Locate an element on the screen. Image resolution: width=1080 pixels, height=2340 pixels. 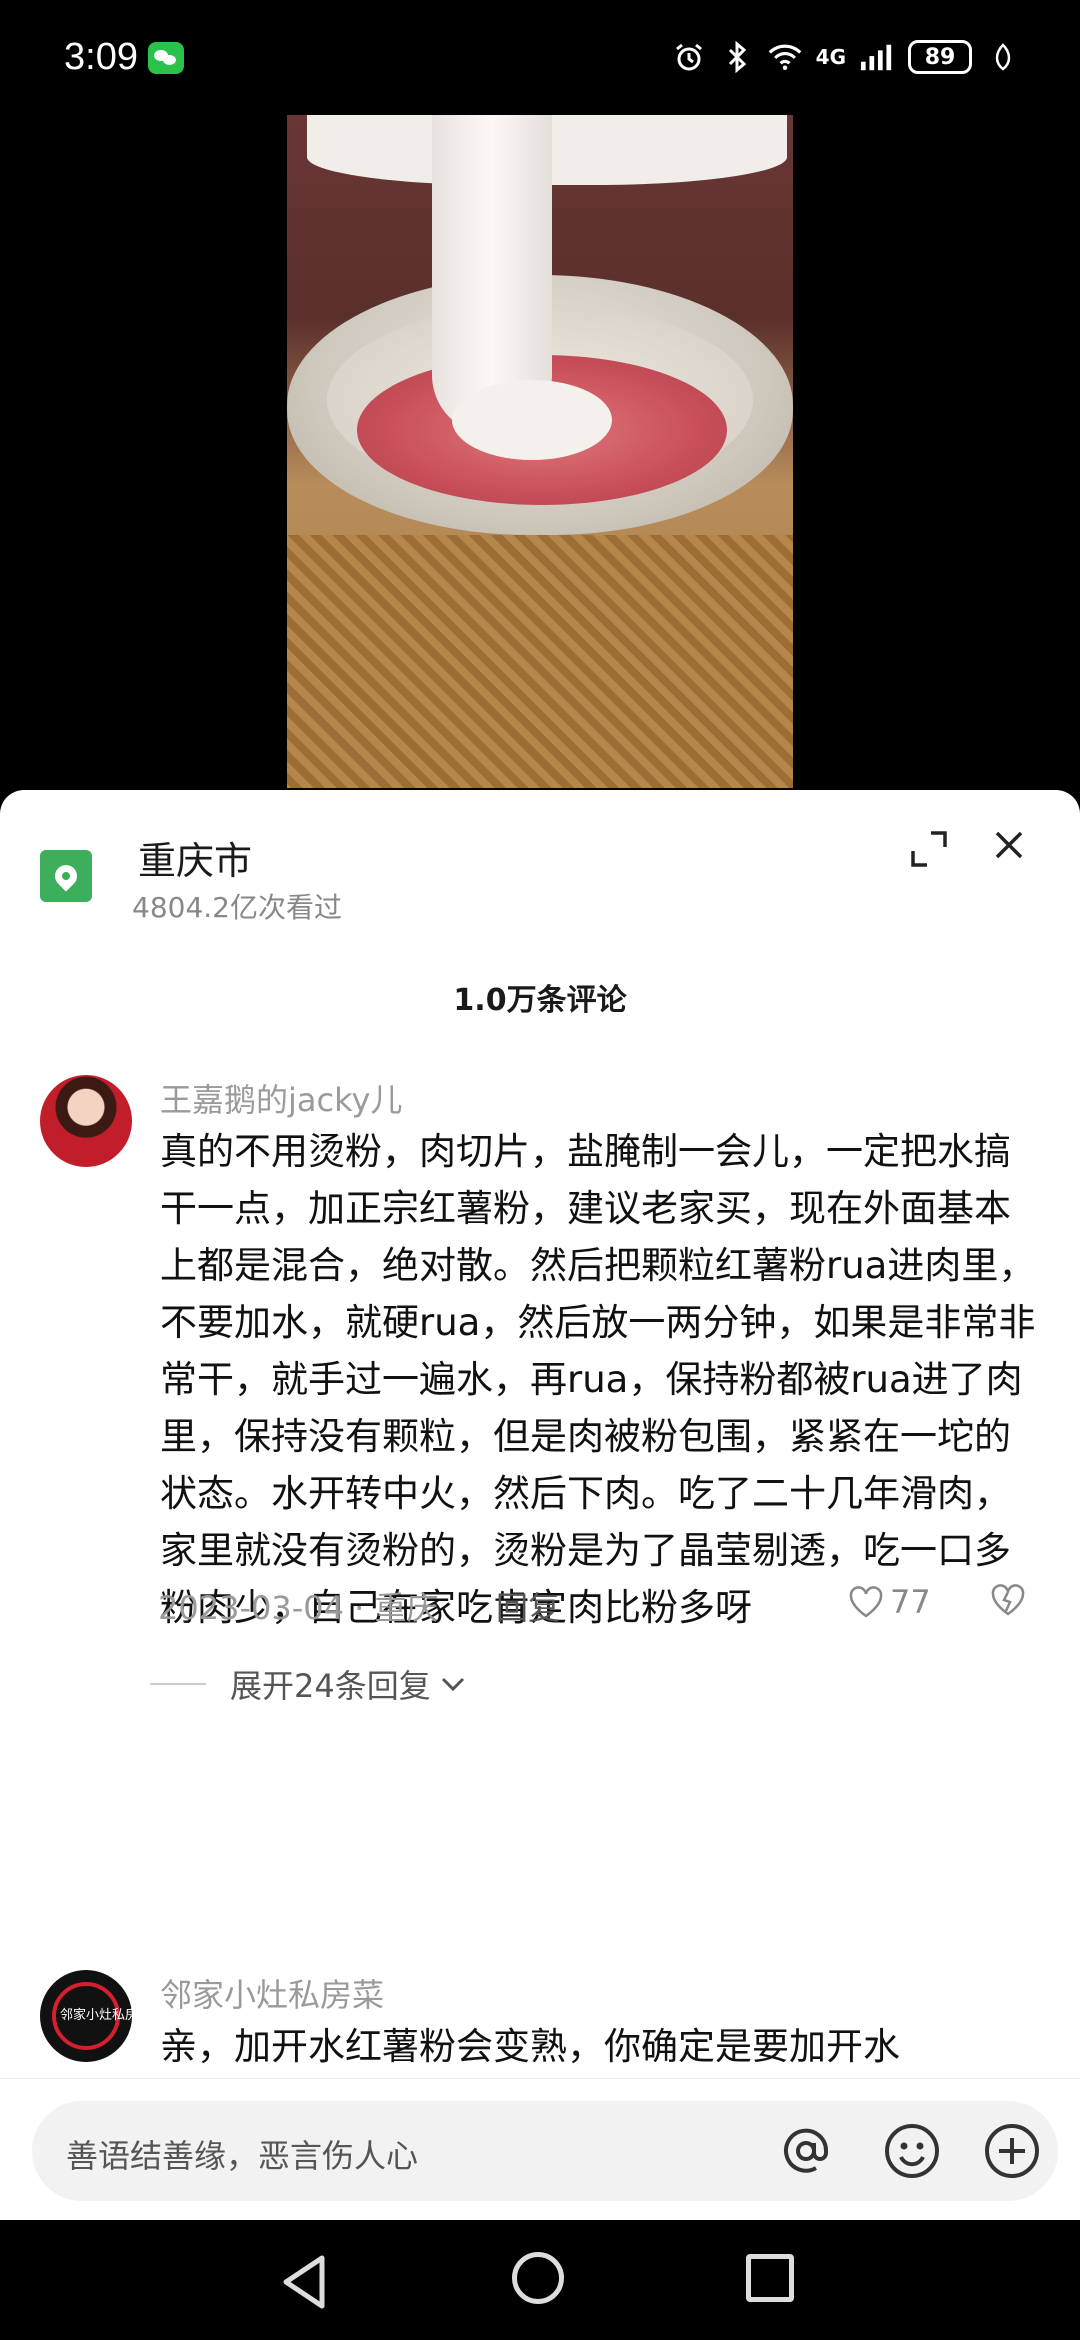
chevron-down-icon is located at coordinates (452, 1684).